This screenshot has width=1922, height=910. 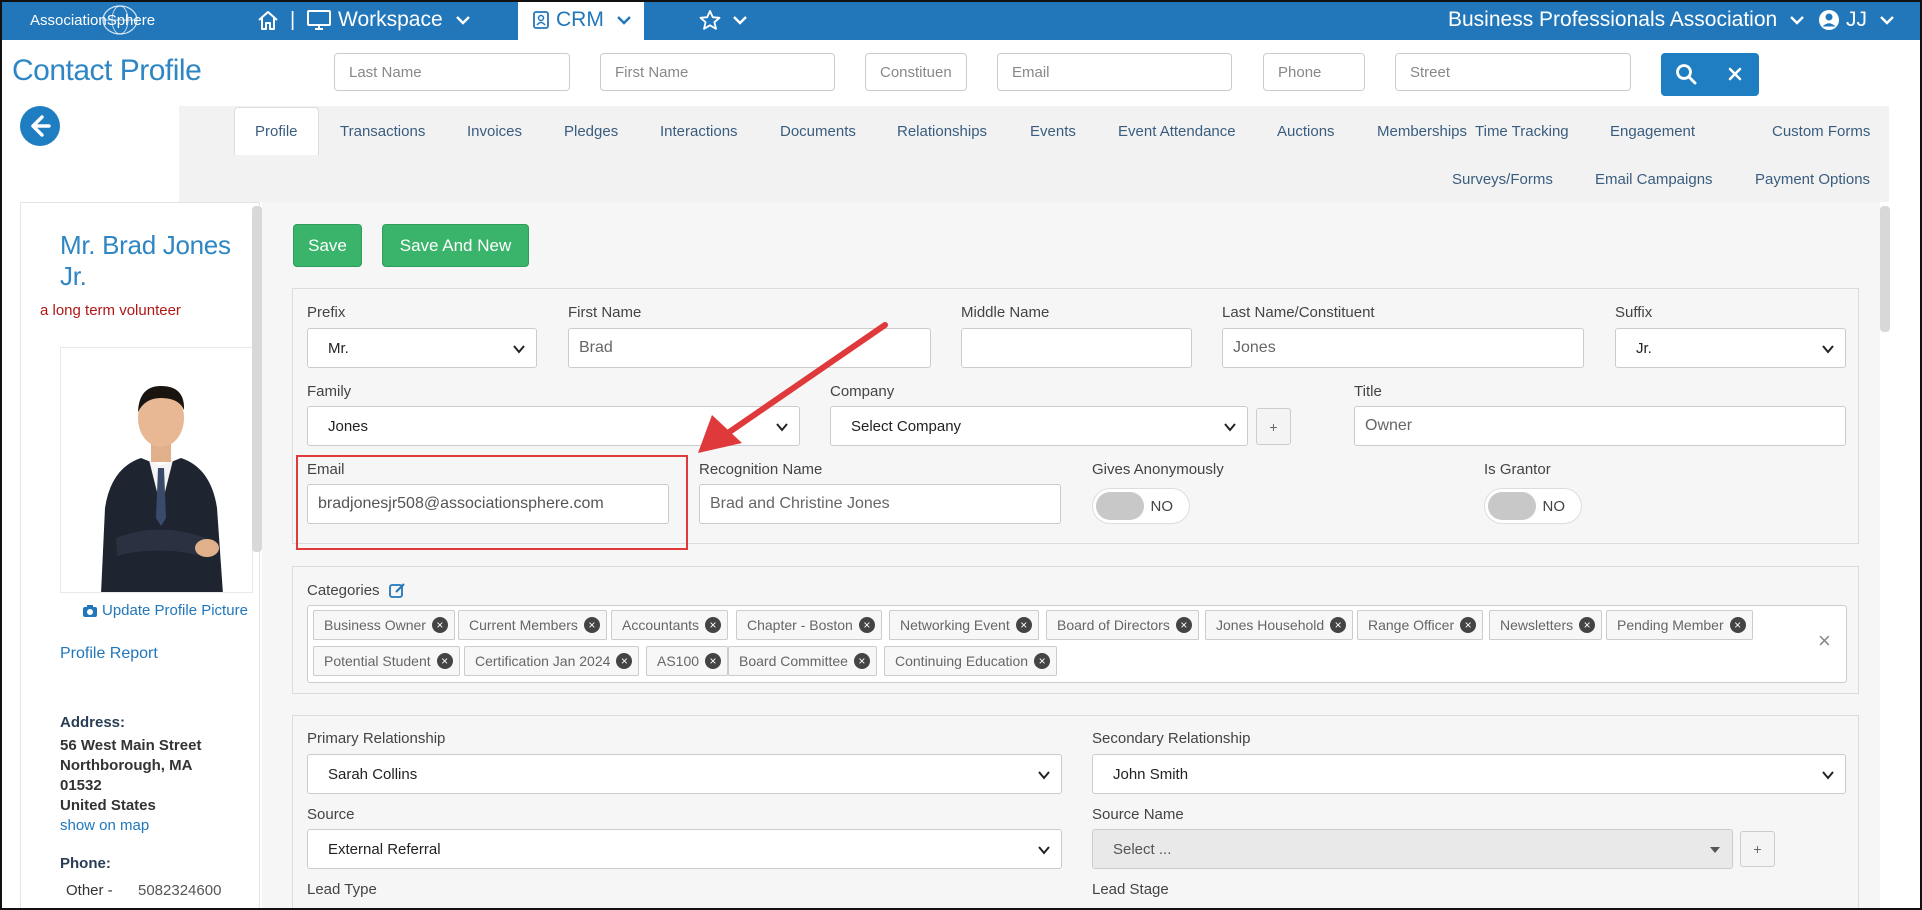 What do you see at coordinates (268, 20) in the screenshot?
I see `home-icon` at bounding box center [268, 20].